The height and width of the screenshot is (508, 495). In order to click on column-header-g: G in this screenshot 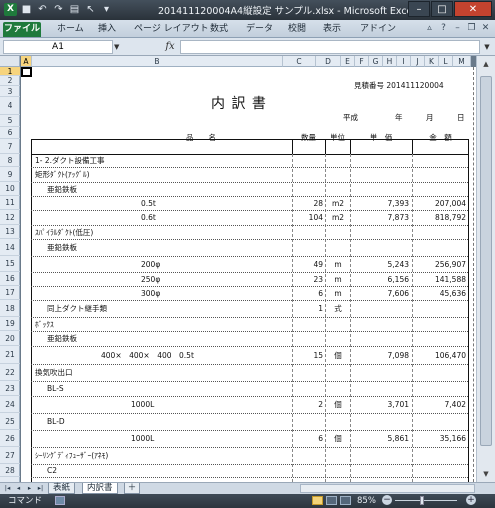, I will do `click(376, 61)`.